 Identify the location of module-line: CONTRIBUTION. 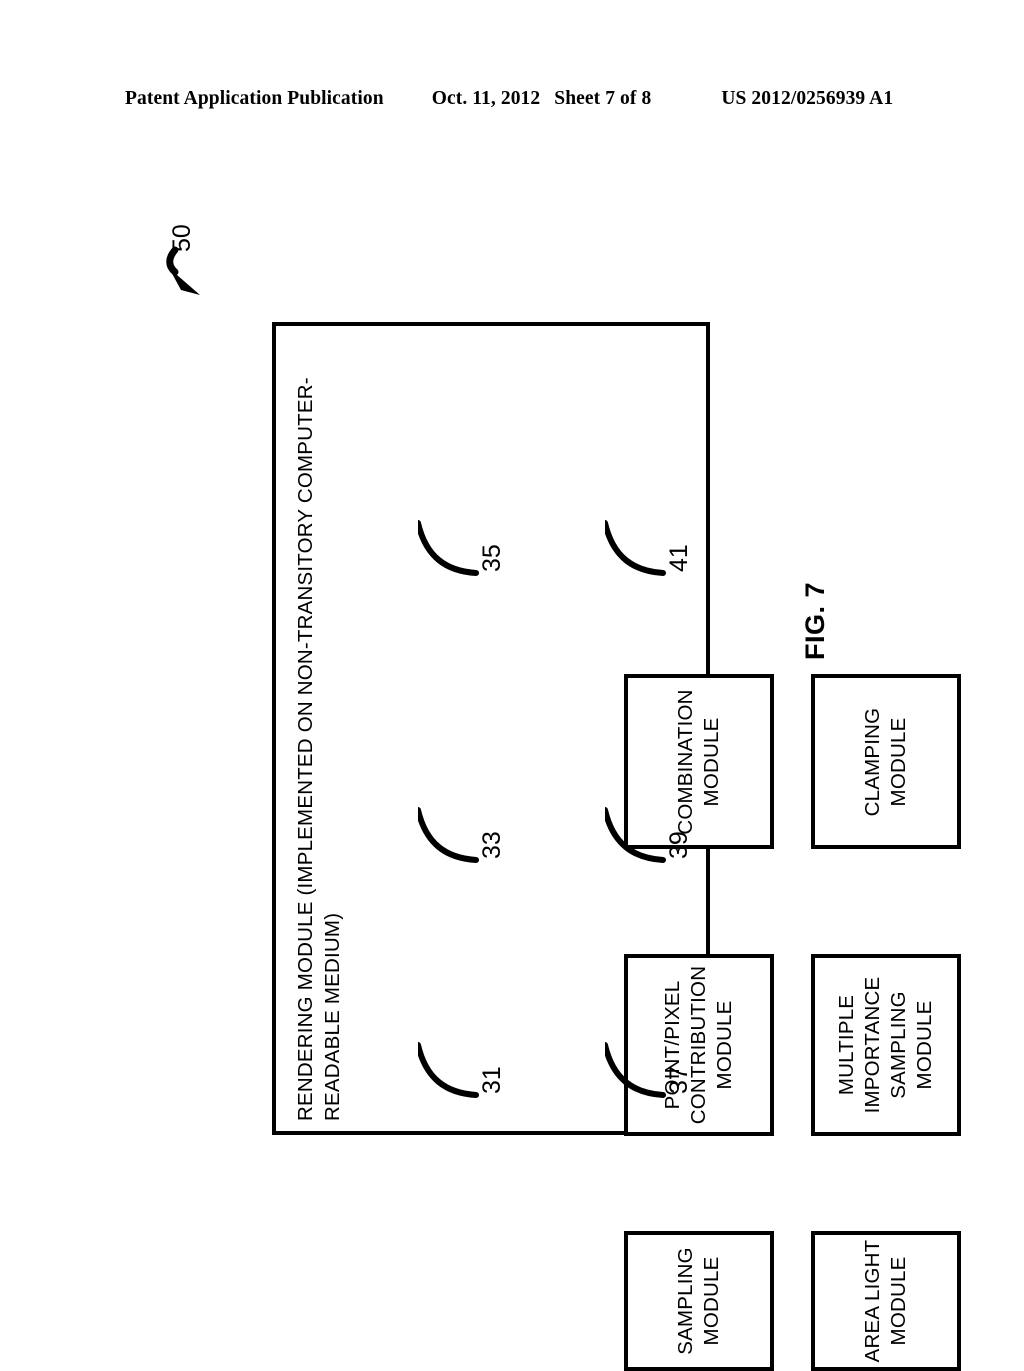
(698, 1045).